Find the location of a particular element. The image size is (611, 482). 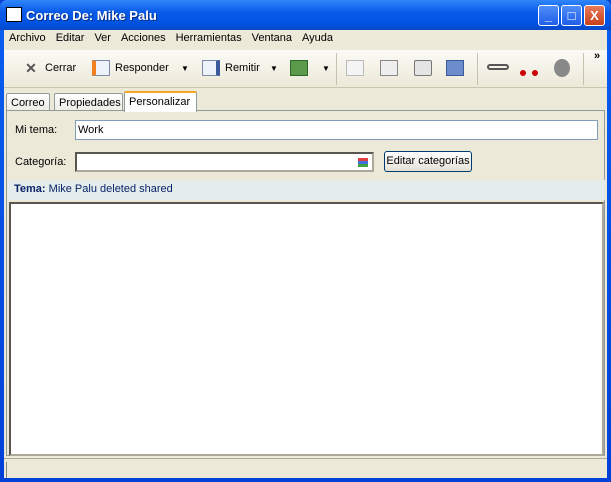

minimize-button: _ is located at coordinates (548, 15).